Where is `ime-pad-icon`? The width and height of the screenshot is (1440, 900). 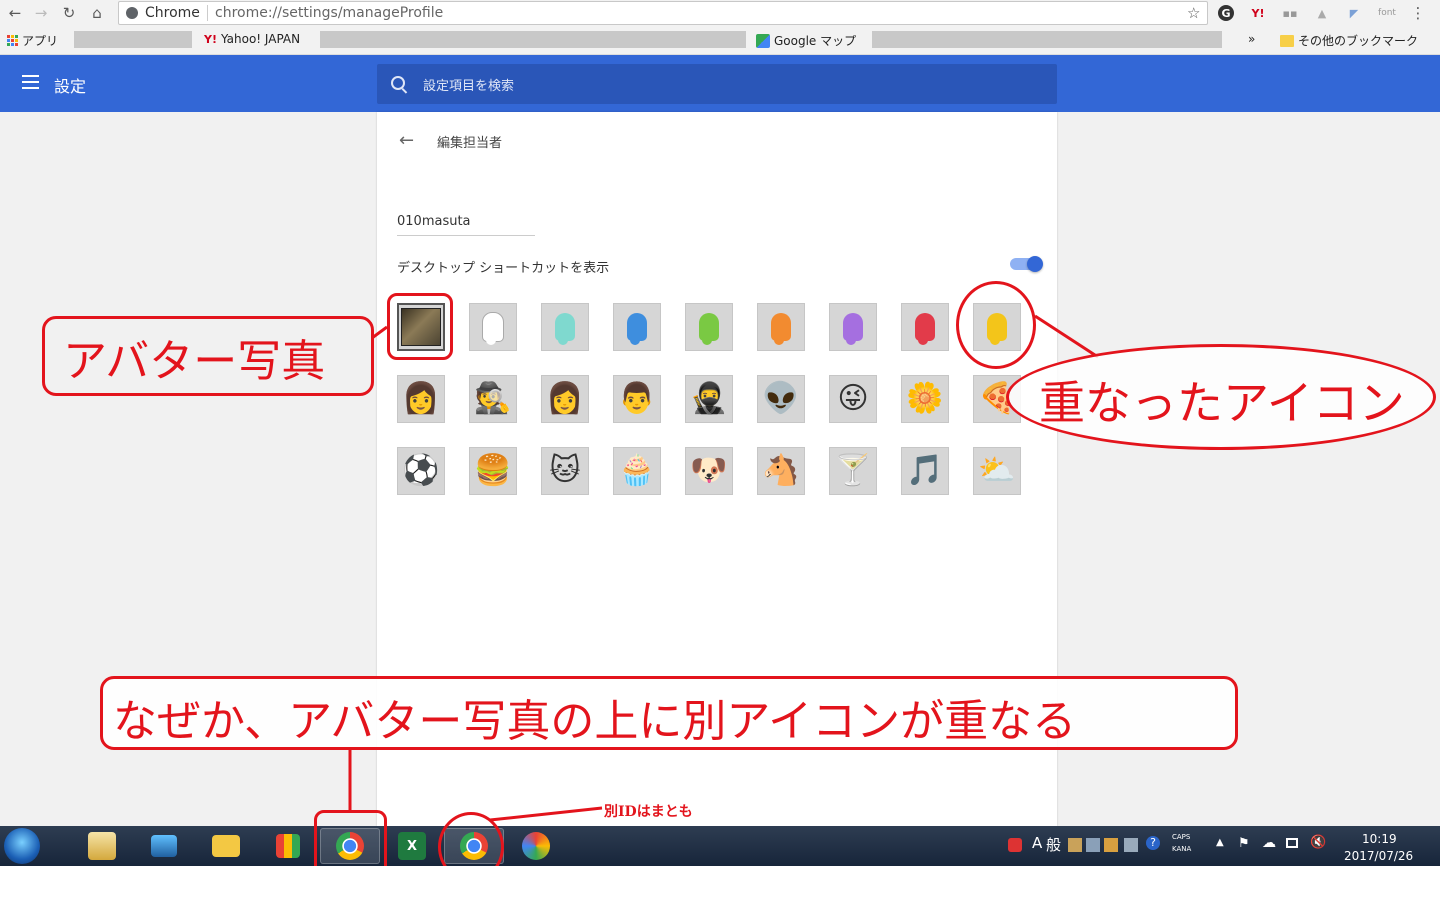
ime-pad-icon is located at coordinates (1111, 845).